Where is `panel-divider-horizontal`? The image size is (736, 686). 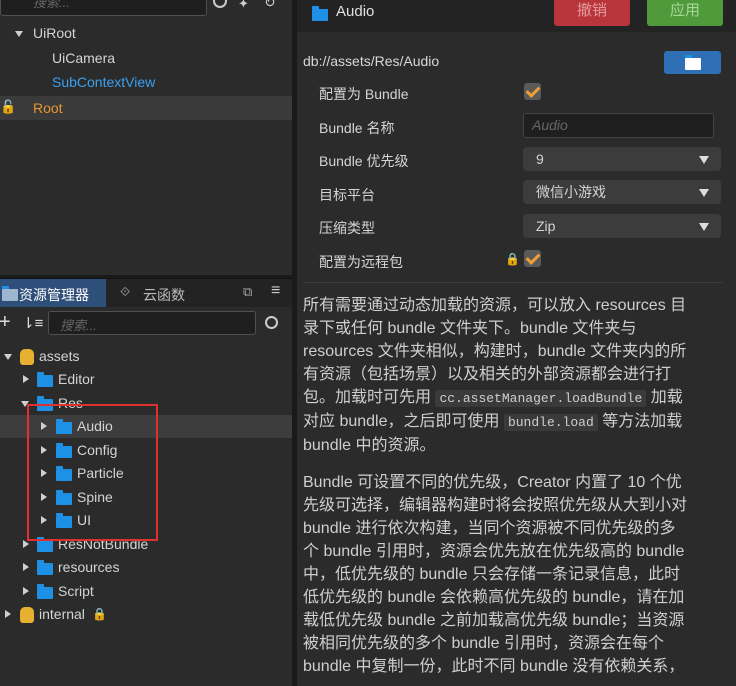 panel-divider-horizontal is located at coordinates (146, 276).